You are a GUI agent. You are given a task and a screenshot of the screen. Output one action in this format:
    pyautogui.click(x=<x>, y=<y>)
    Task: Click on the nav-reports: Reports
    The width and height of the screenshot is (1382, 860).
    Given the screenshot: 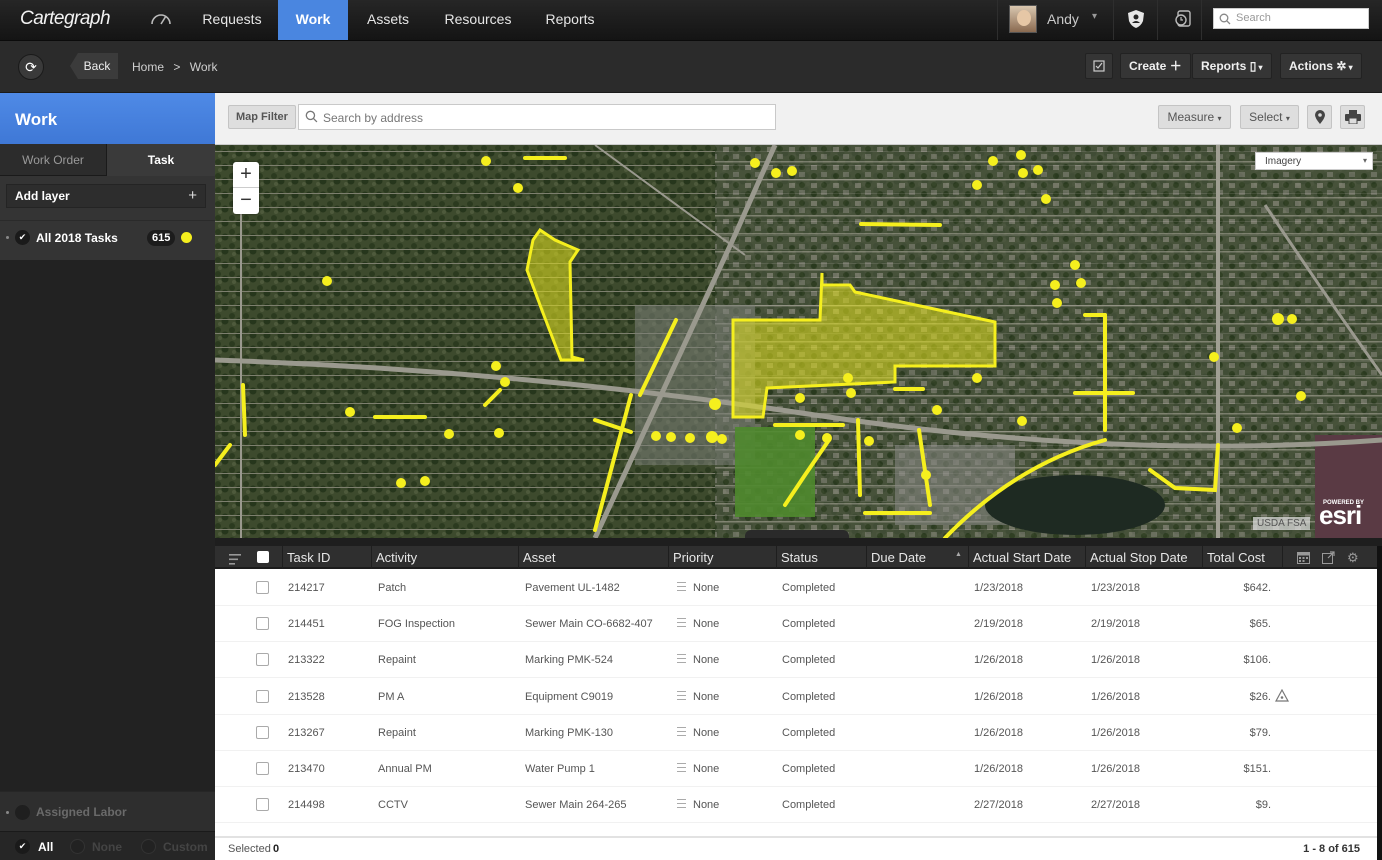 What is the action you would take?
    pyautogui.click(x=570, y=20)
    